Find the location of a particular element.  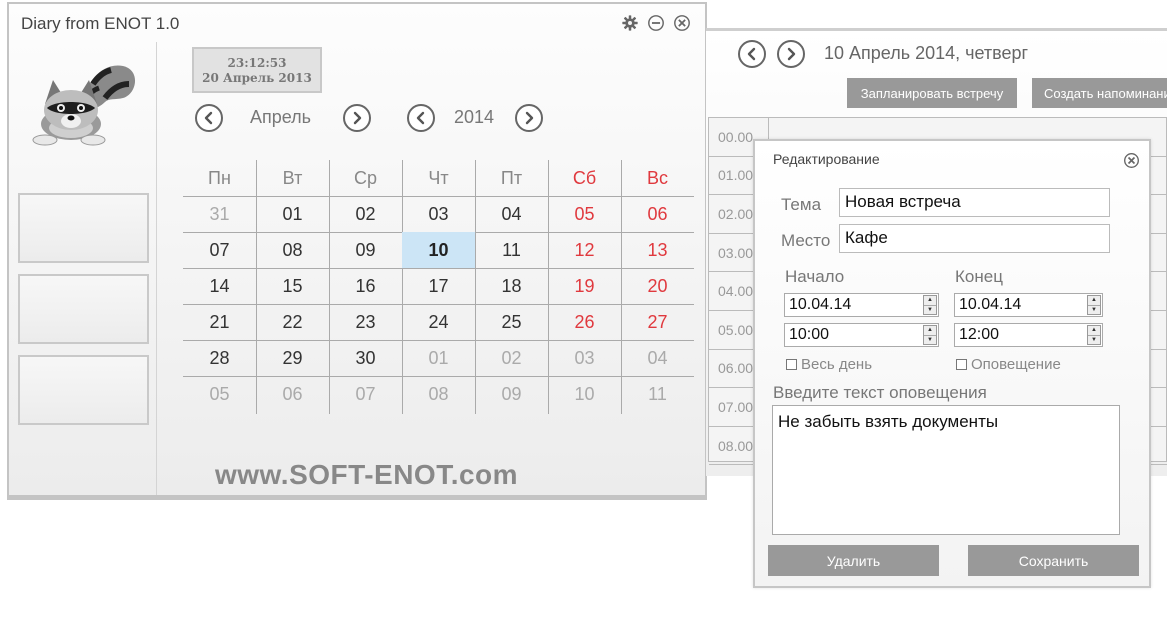

dialog-close-button is located at coordinates (1131, 160).